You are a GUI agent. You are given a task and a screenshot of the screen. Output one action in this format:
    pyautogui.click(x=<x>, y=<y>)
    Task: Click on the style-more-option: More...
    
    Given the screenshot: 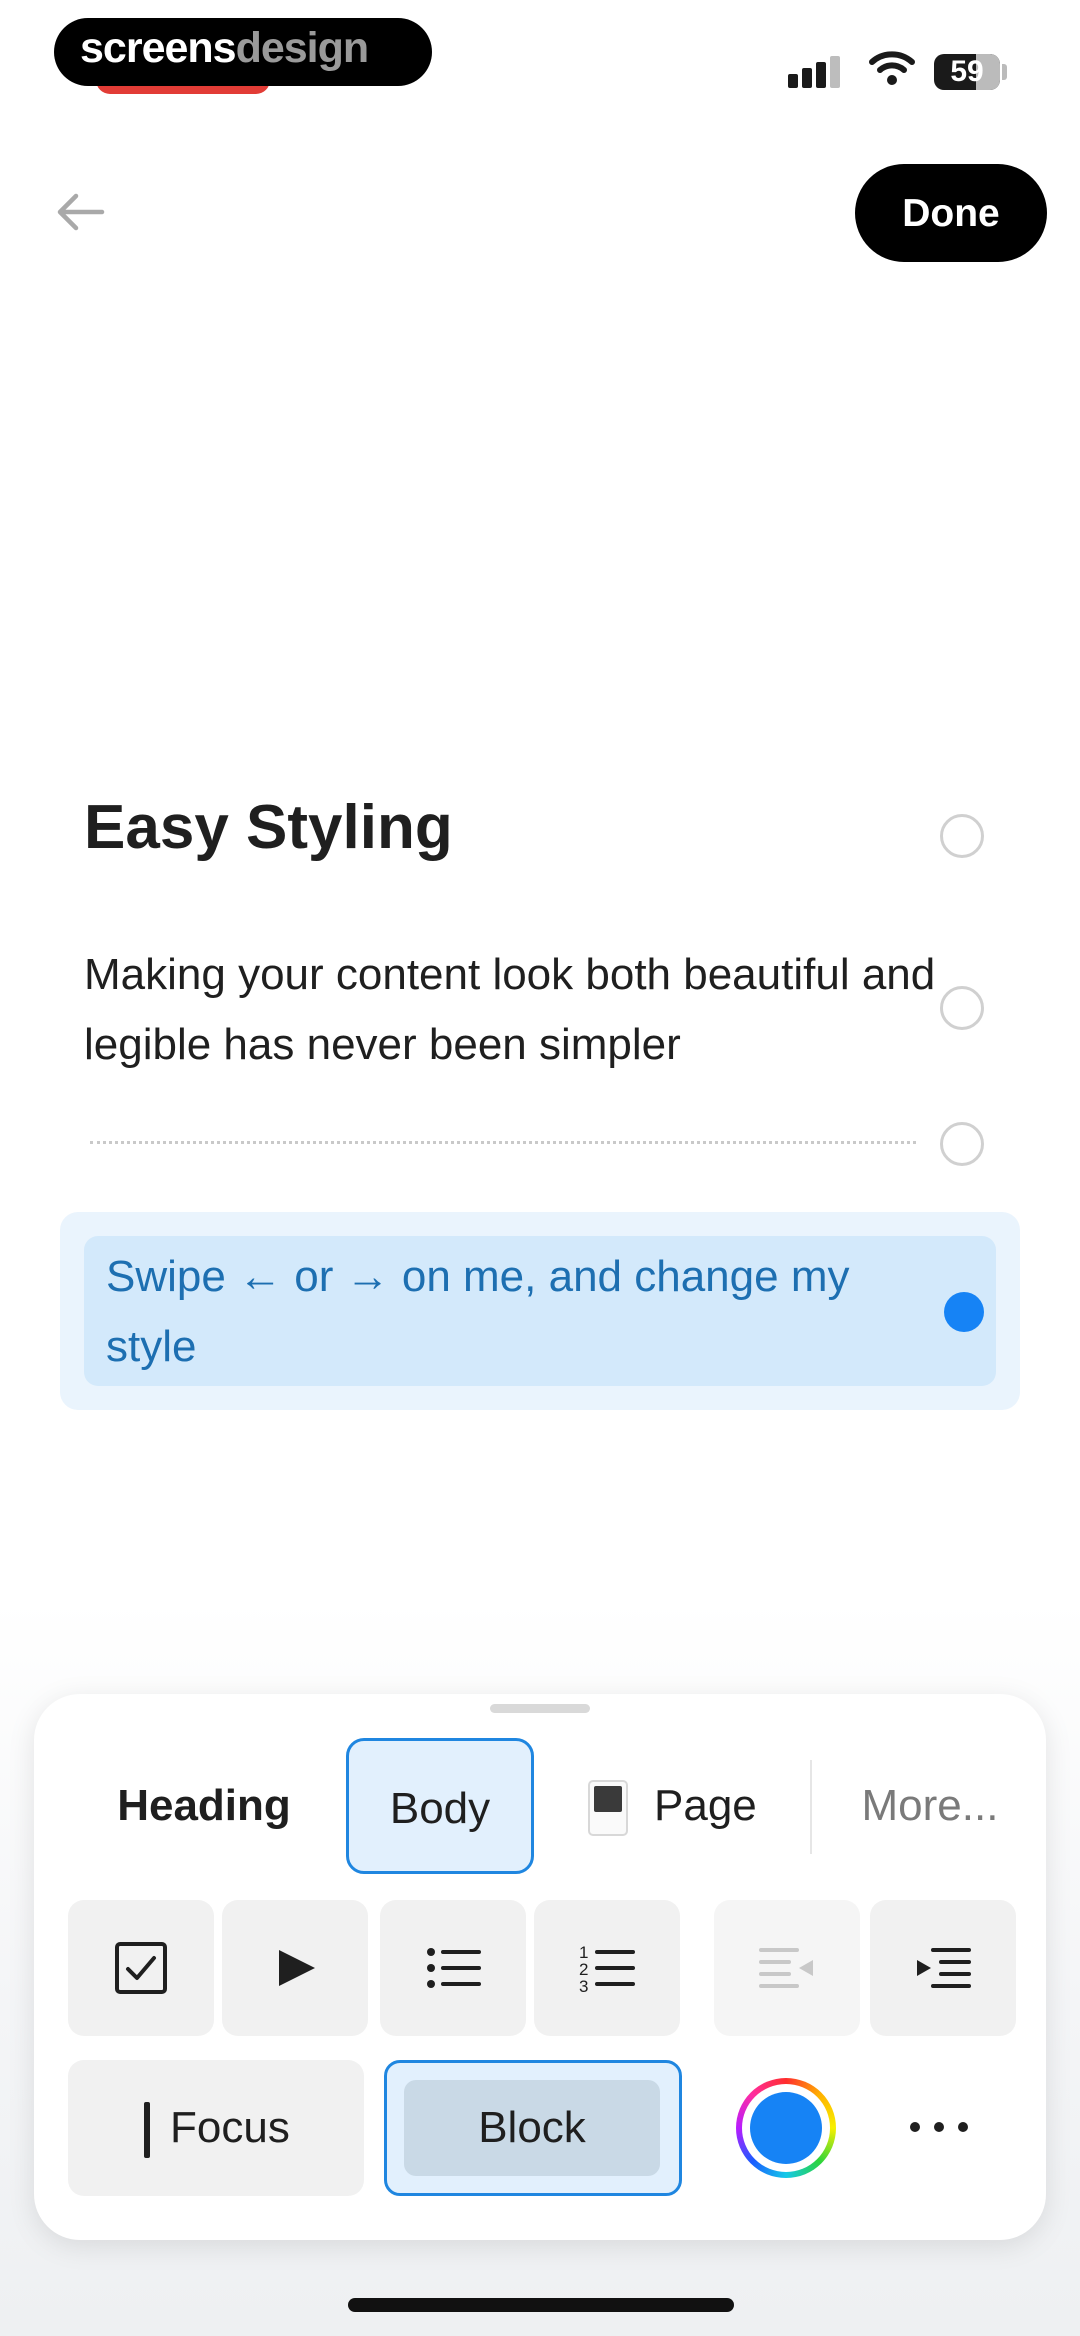 What is the action you would take?
    pyautogui.click(x=930, y=1806)
    